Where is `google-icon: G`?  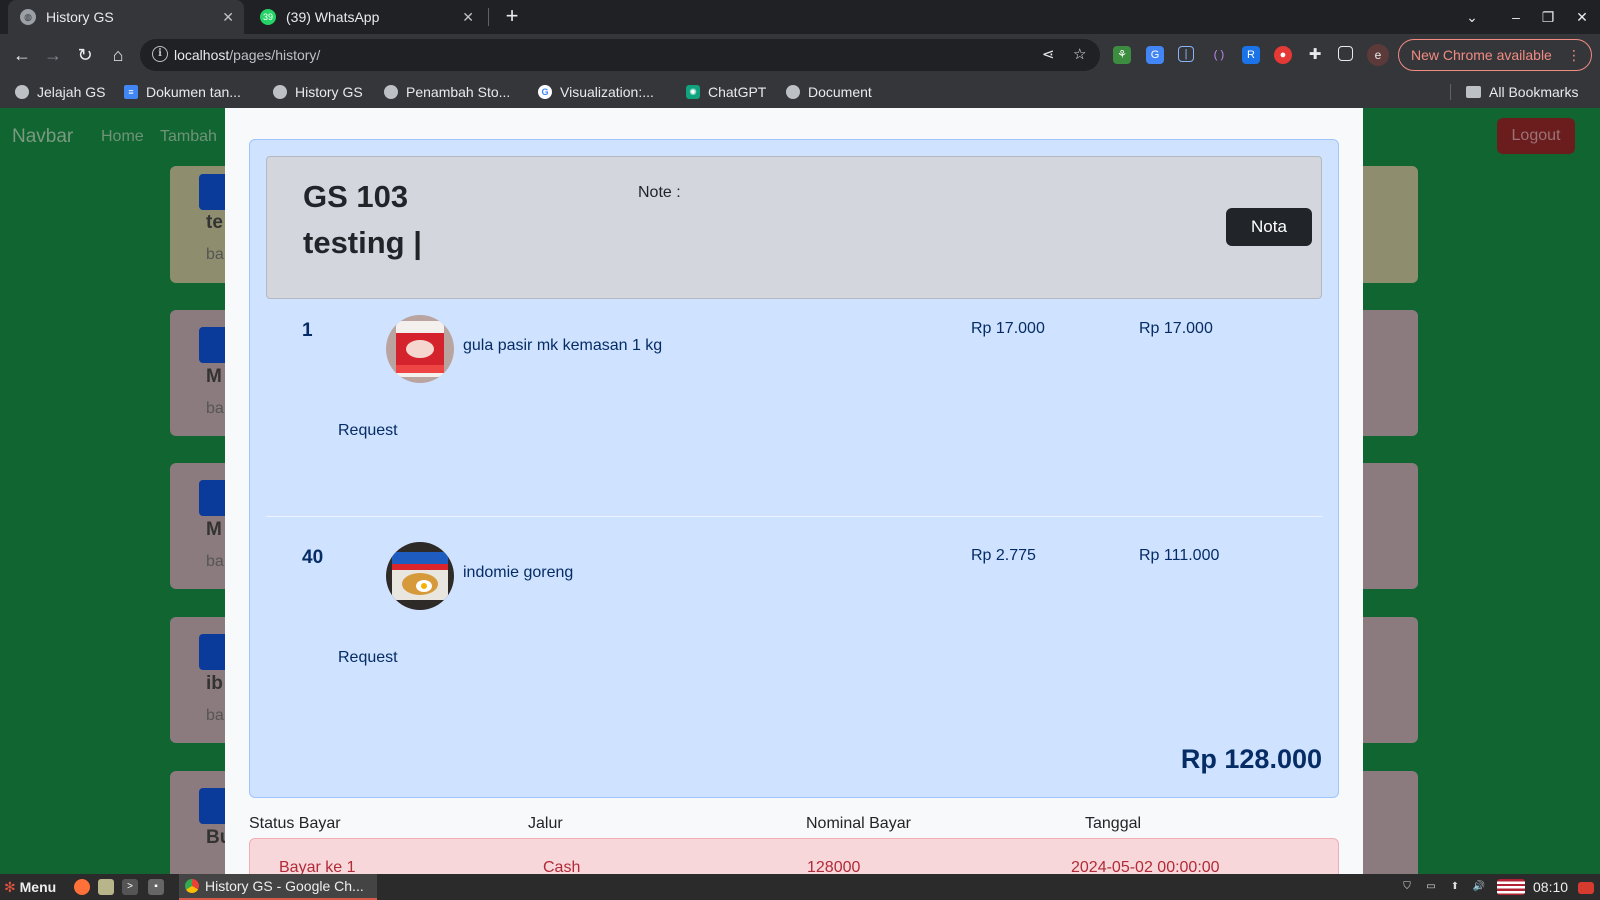
google-icon: G is located at coordinates (545, 92).